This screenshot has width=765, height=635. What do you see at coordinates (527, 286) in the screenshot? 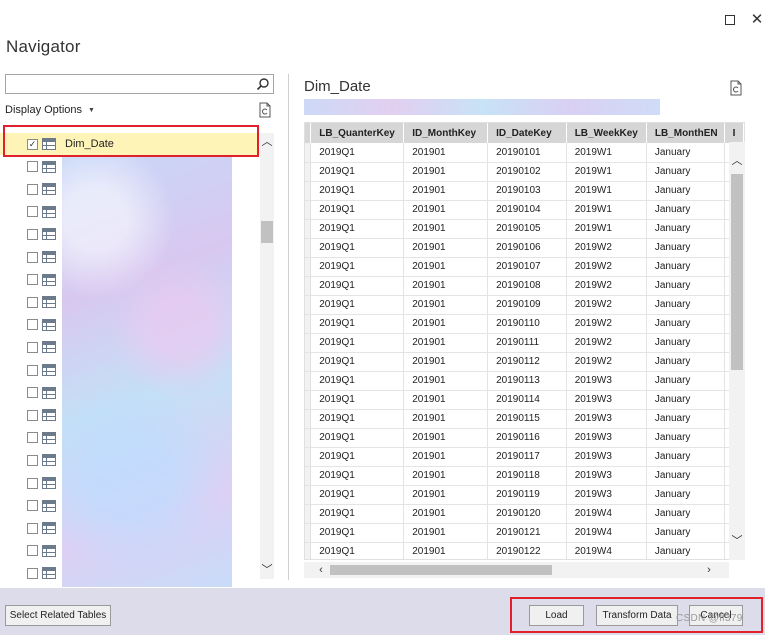
I see `table-cell: 20190108` at bounding box center [527, 286].